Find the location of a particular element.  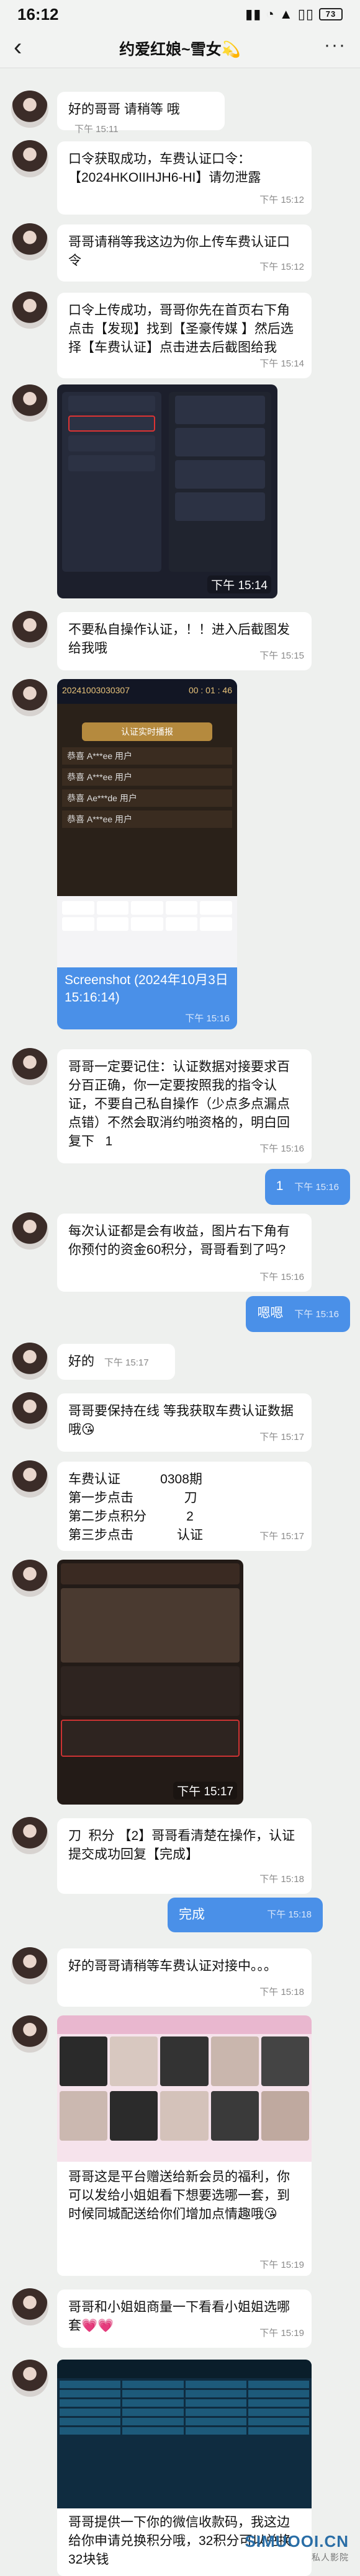

message-sent: 1 下午 15:16 is located at coordinates (307, 1187).